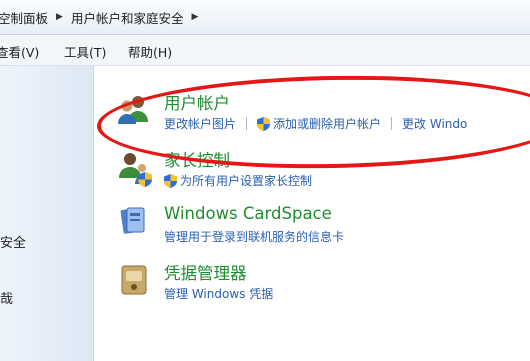 The height and width of the screenshot is (361, 530). I want to click on category-title-credential-manager: 凭据管理器, so click(205, 272).